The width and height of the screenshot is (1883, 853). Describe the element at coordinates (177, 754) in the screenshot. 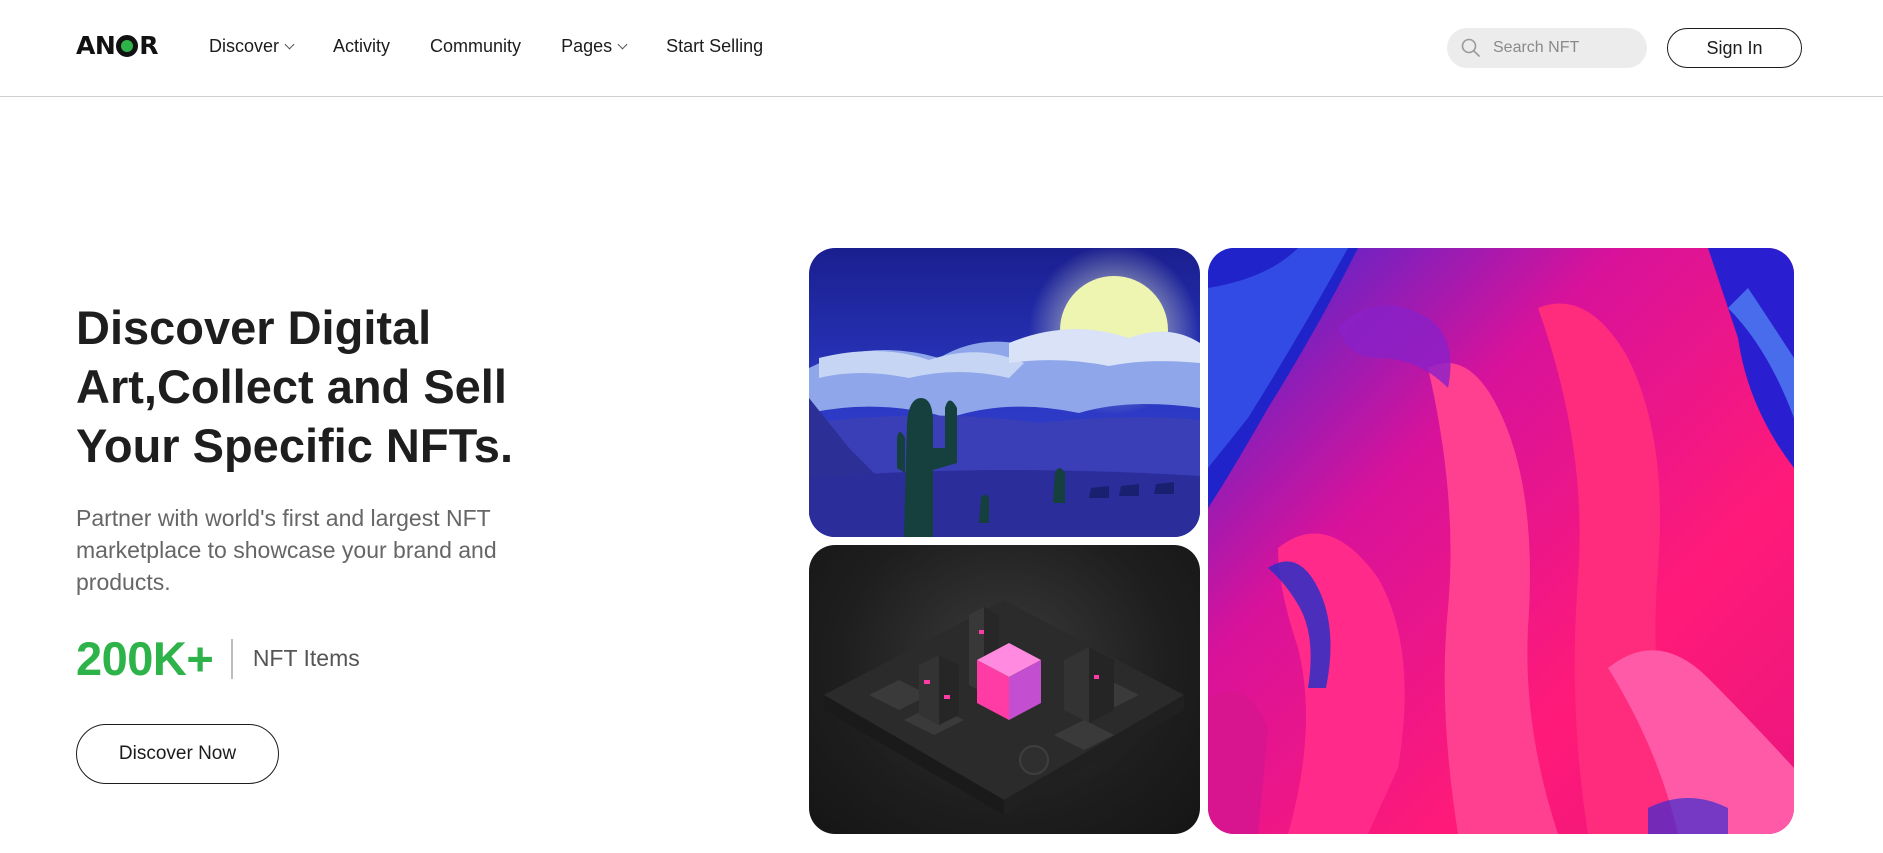

I see `discover-now-button: Discover Now` at that location.